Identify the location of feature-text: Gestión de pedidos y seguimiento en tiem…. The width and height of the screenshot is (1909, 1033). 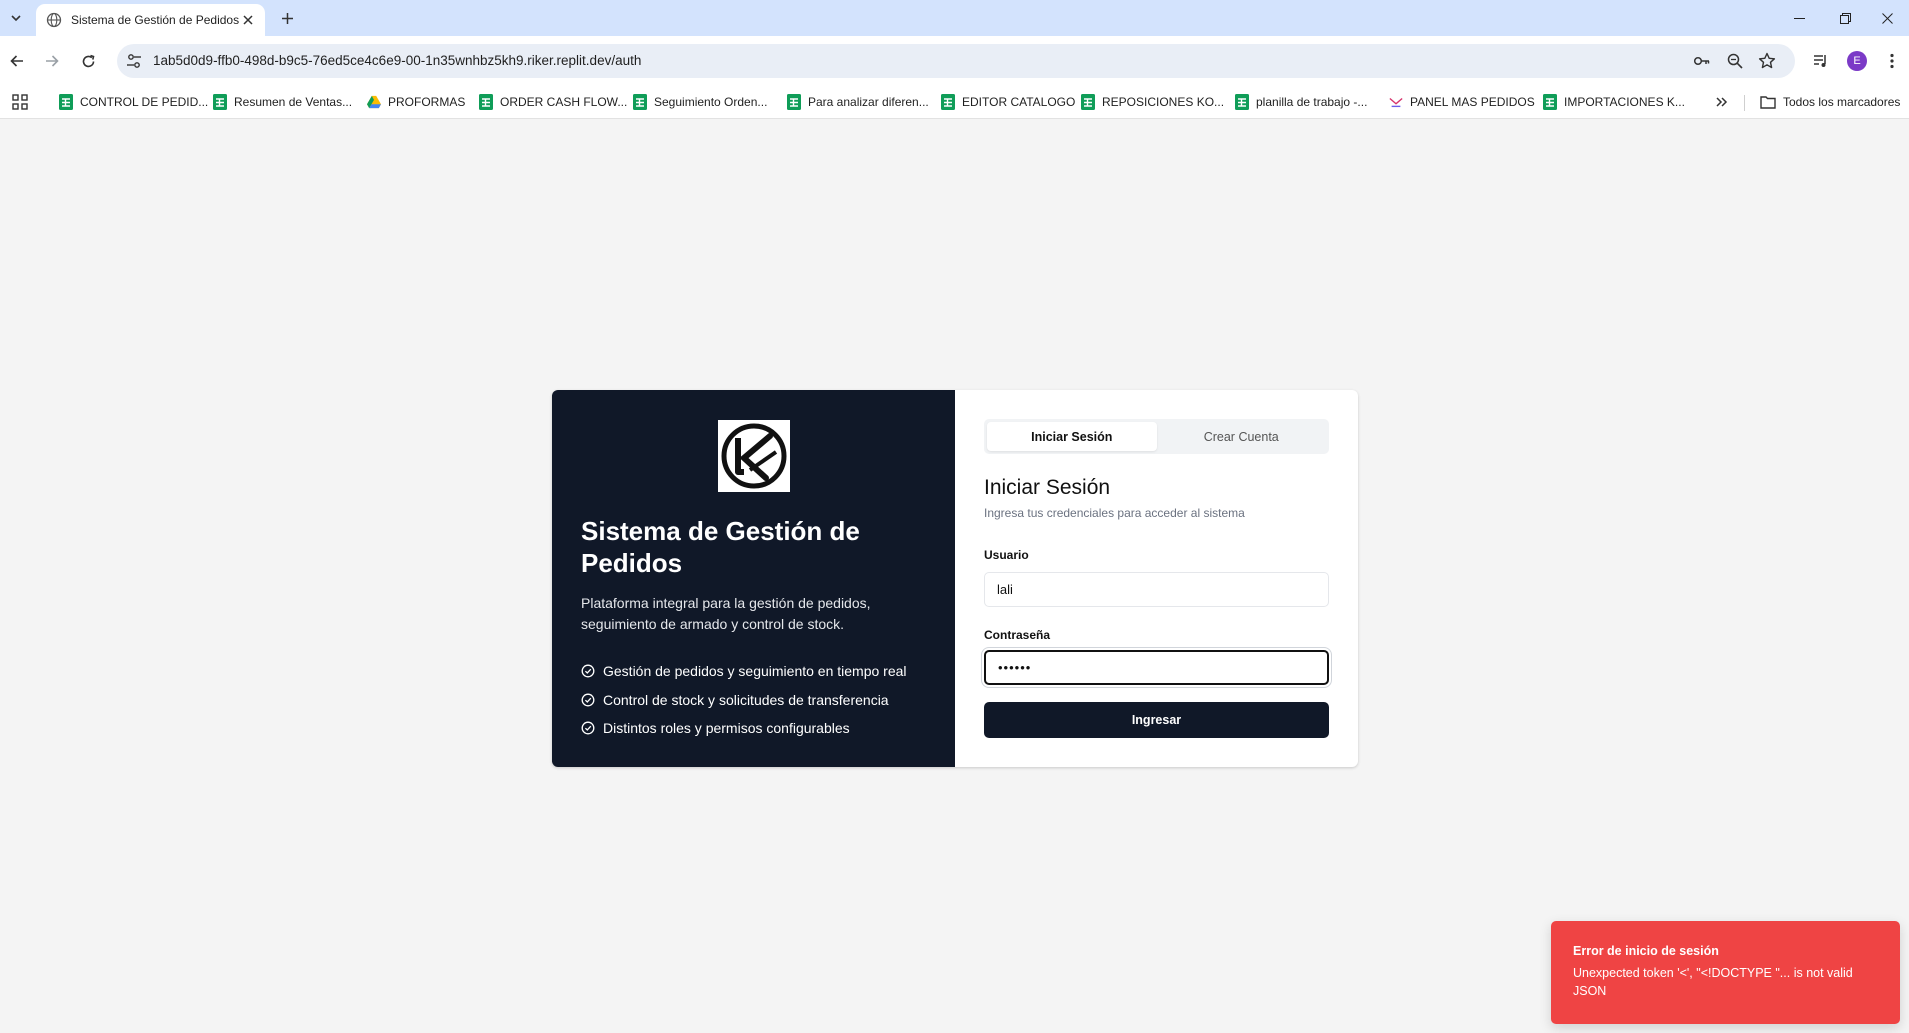
(755, 671).